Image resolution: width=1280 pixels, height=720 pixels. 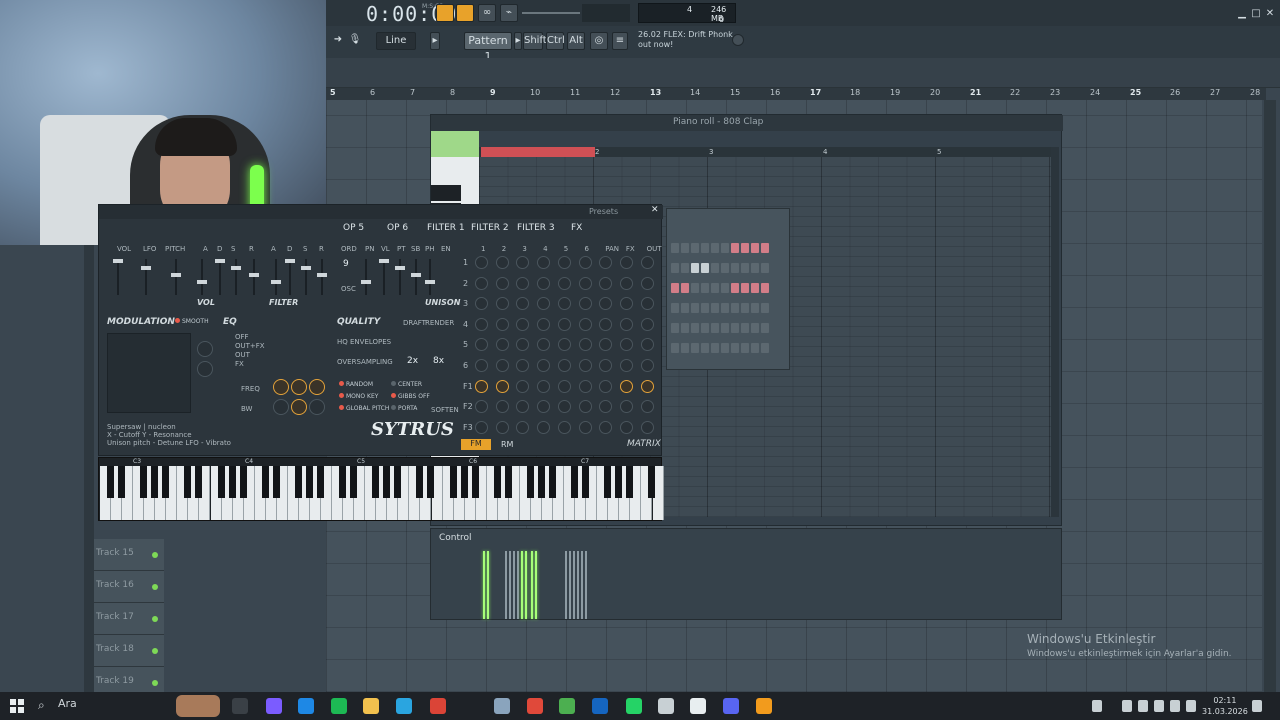 What do you see at coordinates (538, 152) in the screenshot?
I see `piano-roll-loop-region` at bounding box center [538, 152].